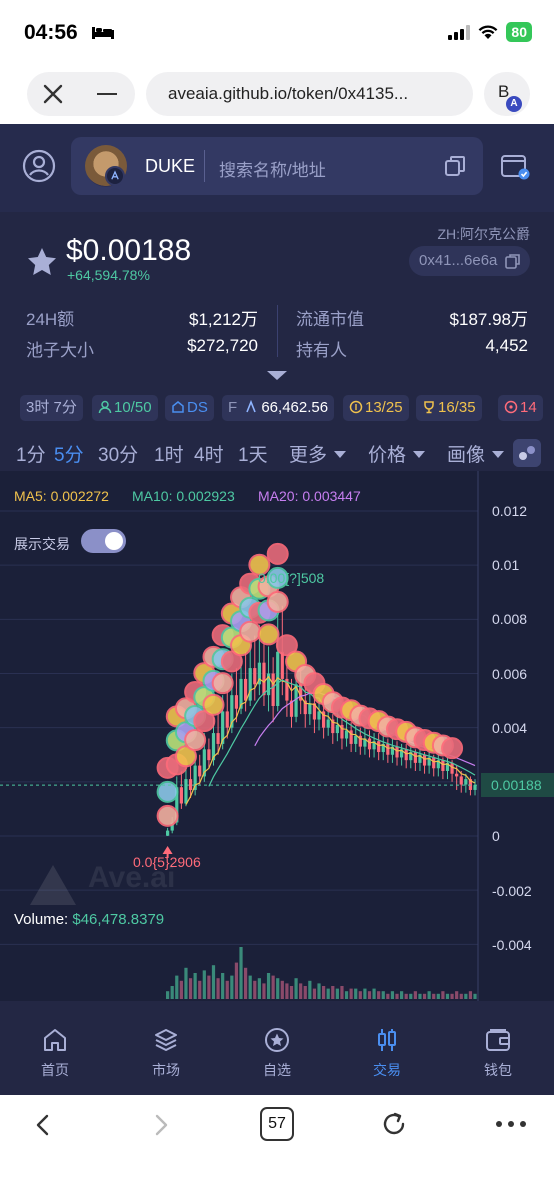 The height and width of the screenshot is (1199, 554). I want to click on stat-label: 流通市值, so click(330, 319).